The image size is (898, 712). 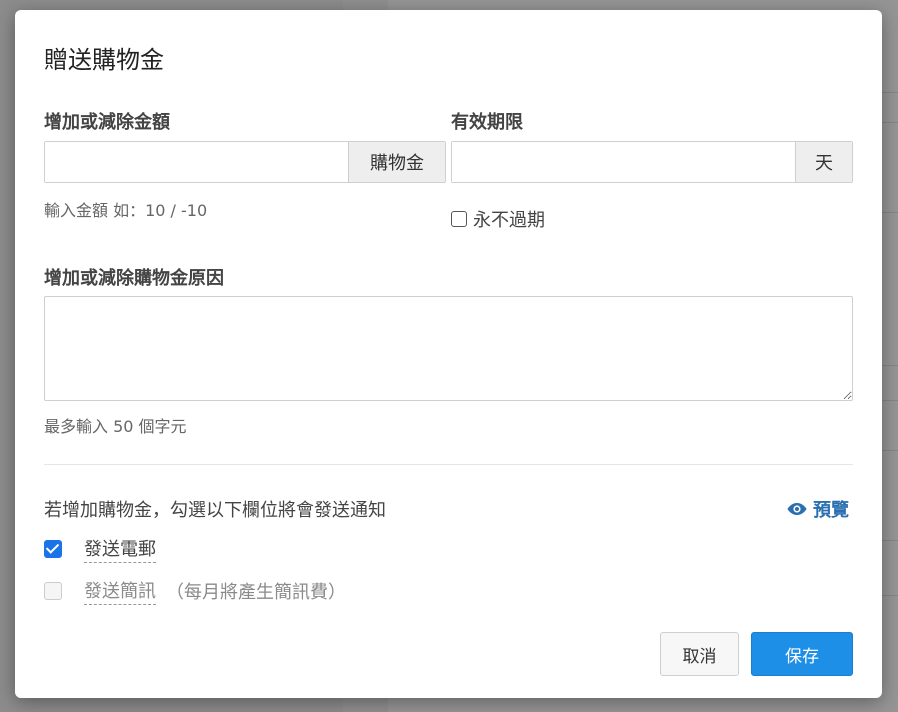 What do you see at coordinates (104, 60) in the screenshot?
I see `modal-title: 贈送購物金` at bounding box center [104, 60].